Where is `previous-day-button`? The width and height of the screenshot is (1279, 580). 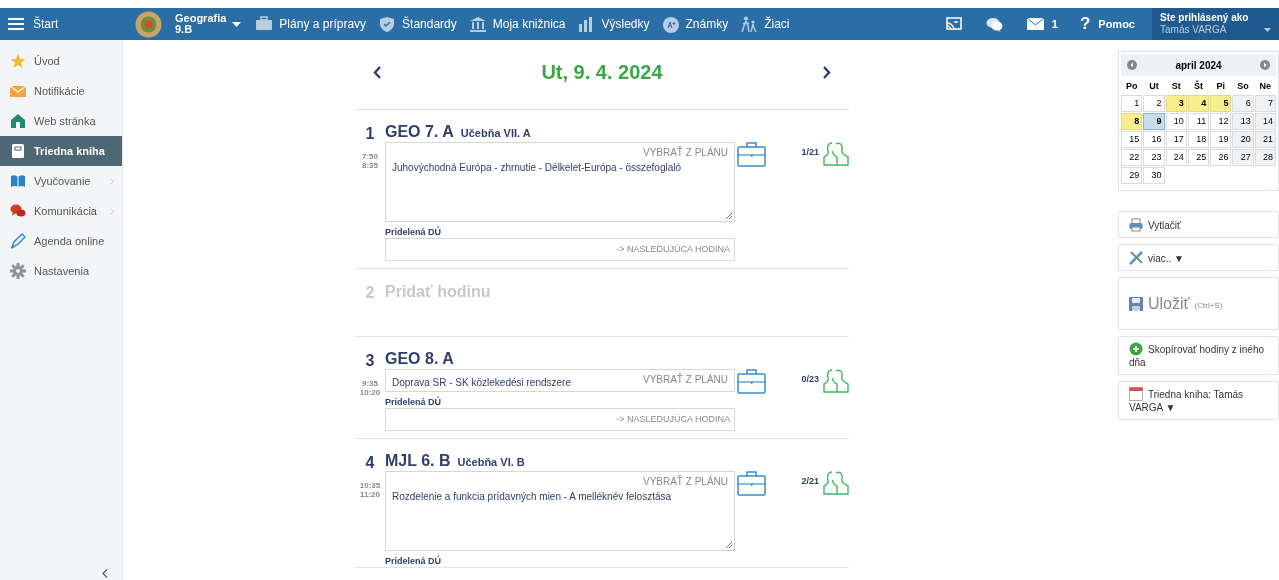 previous-day-button is located at coordinates (377, 72).